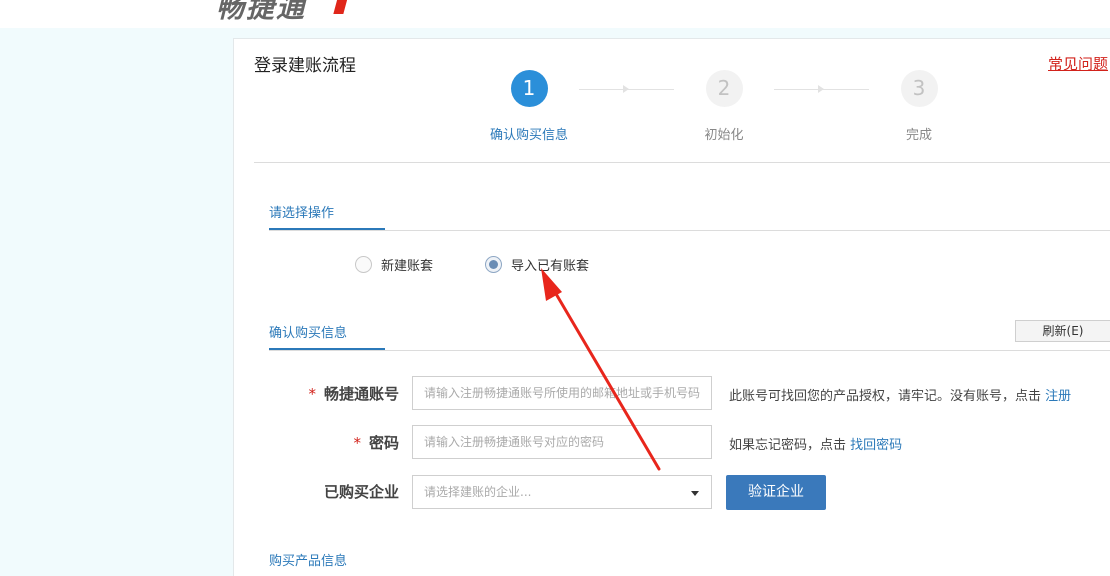  What do you see at coordinates (261, 12) in the screenshot?
I see `brand-logo: 畅捷通` at bounding box center [261, 12].